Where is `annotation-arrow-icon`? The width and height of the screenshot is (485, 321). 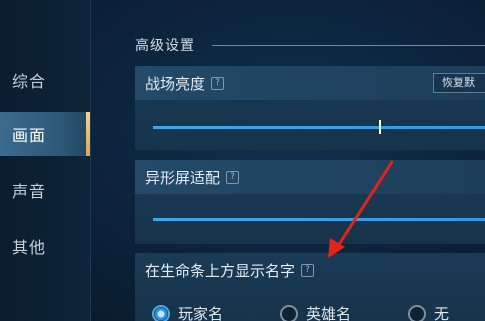
annotation-arrow-icon is located at coordinates (361, 209).